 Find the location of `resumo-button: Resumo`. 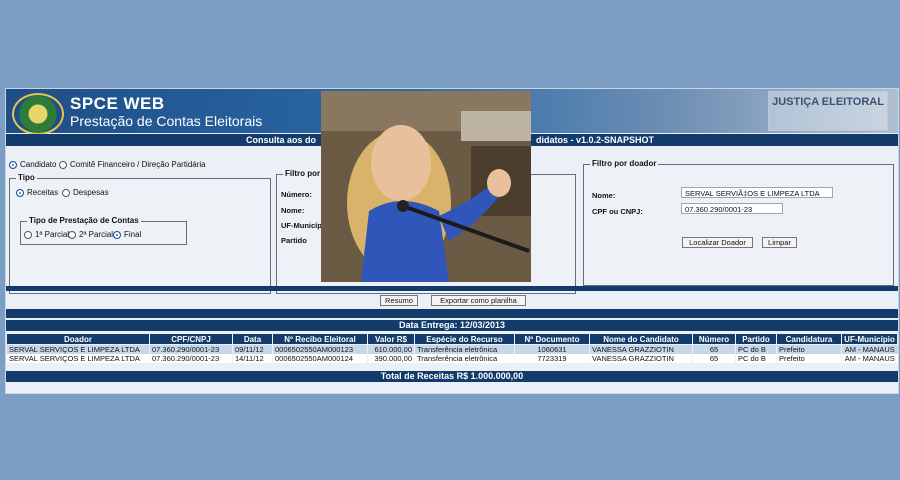

resumo-button: Resumo is located at coordinates (399, 300).